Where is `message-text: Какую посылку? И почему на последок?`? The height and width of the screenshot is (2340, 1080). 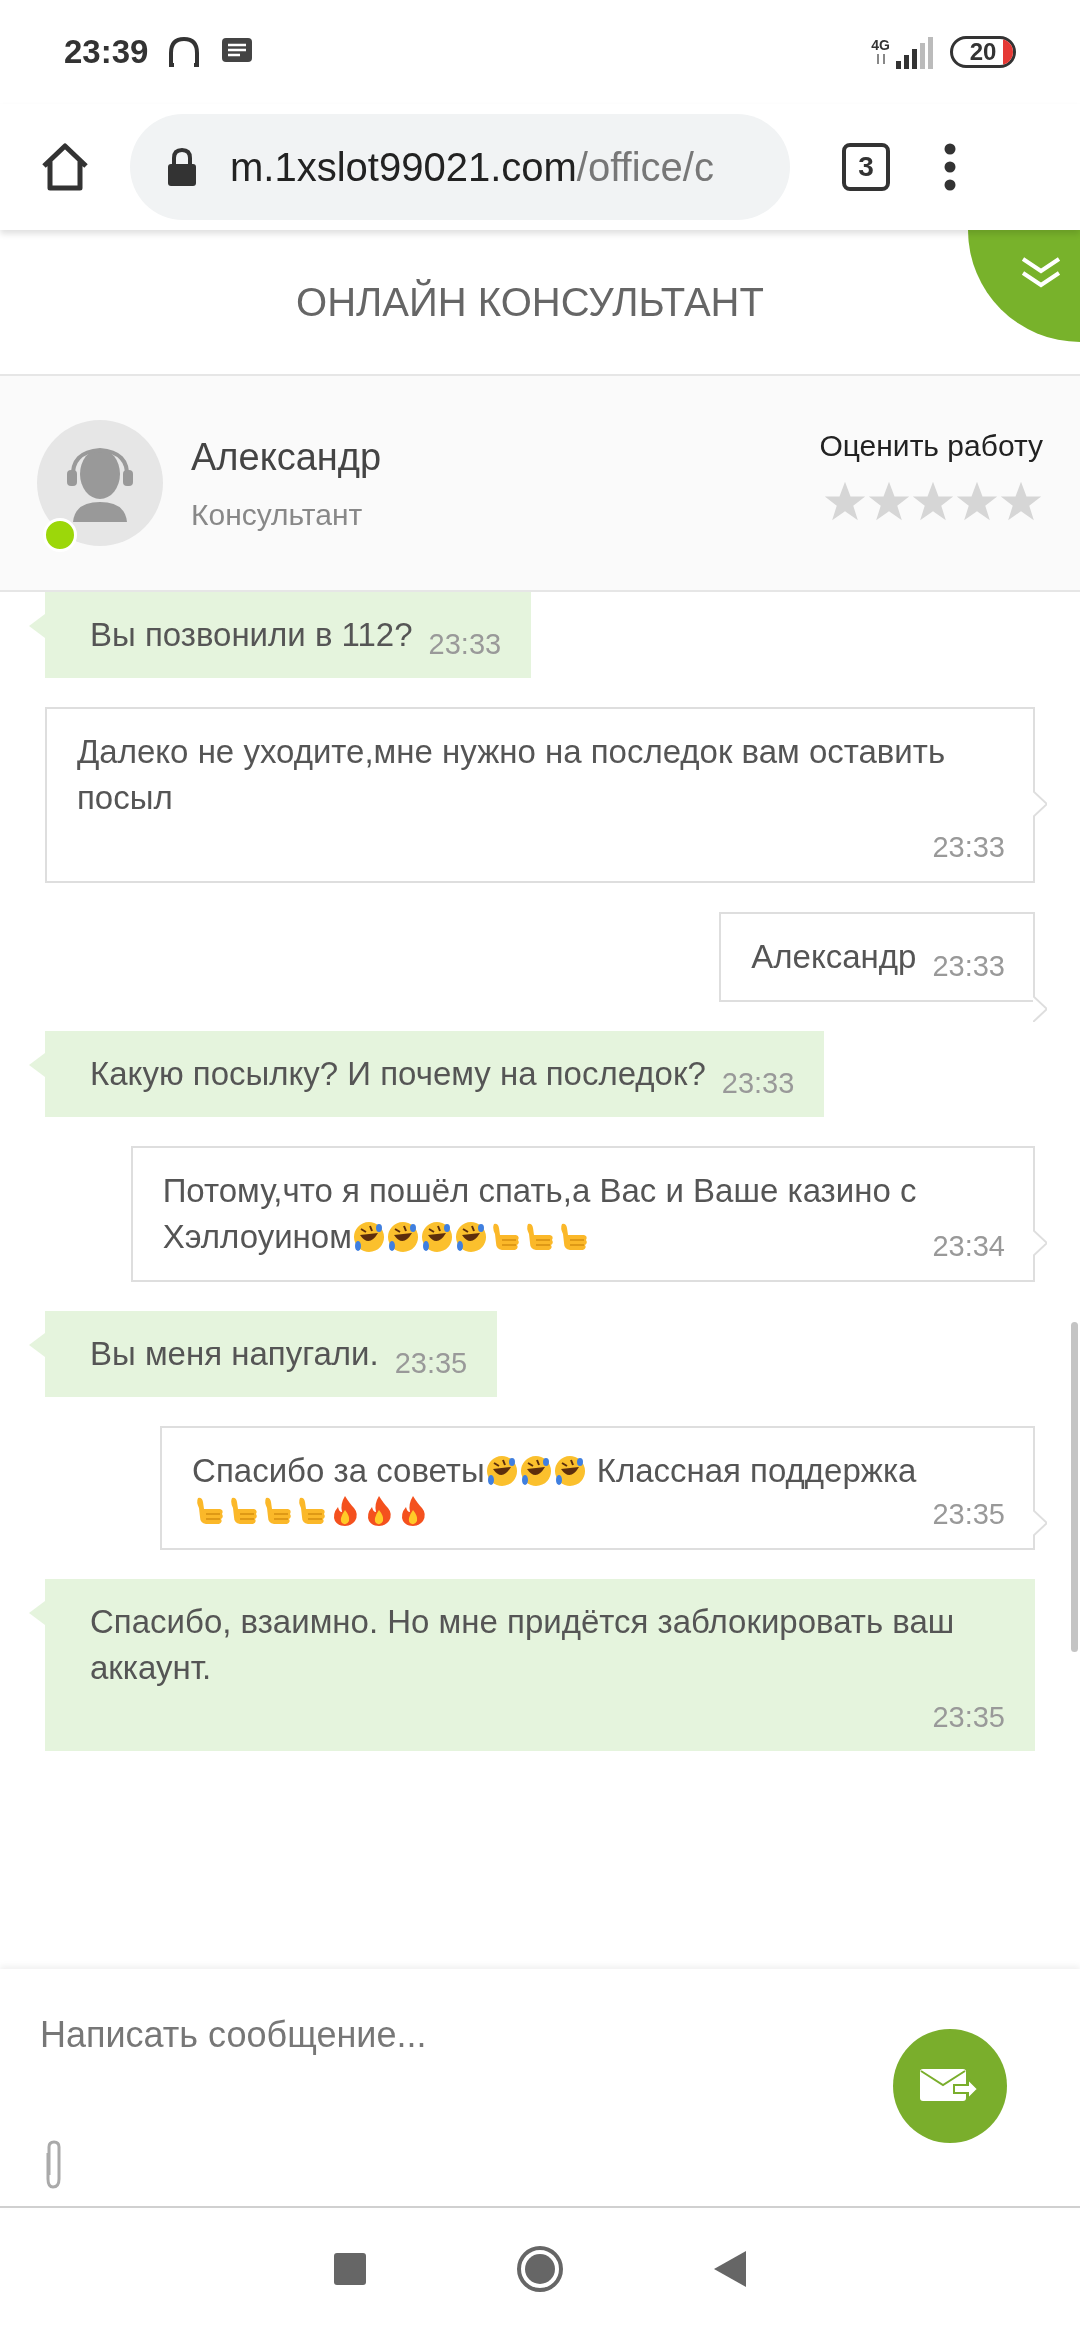 message-text: Какую посылку? И почему на последок? is located at coordinates (398, 1074).